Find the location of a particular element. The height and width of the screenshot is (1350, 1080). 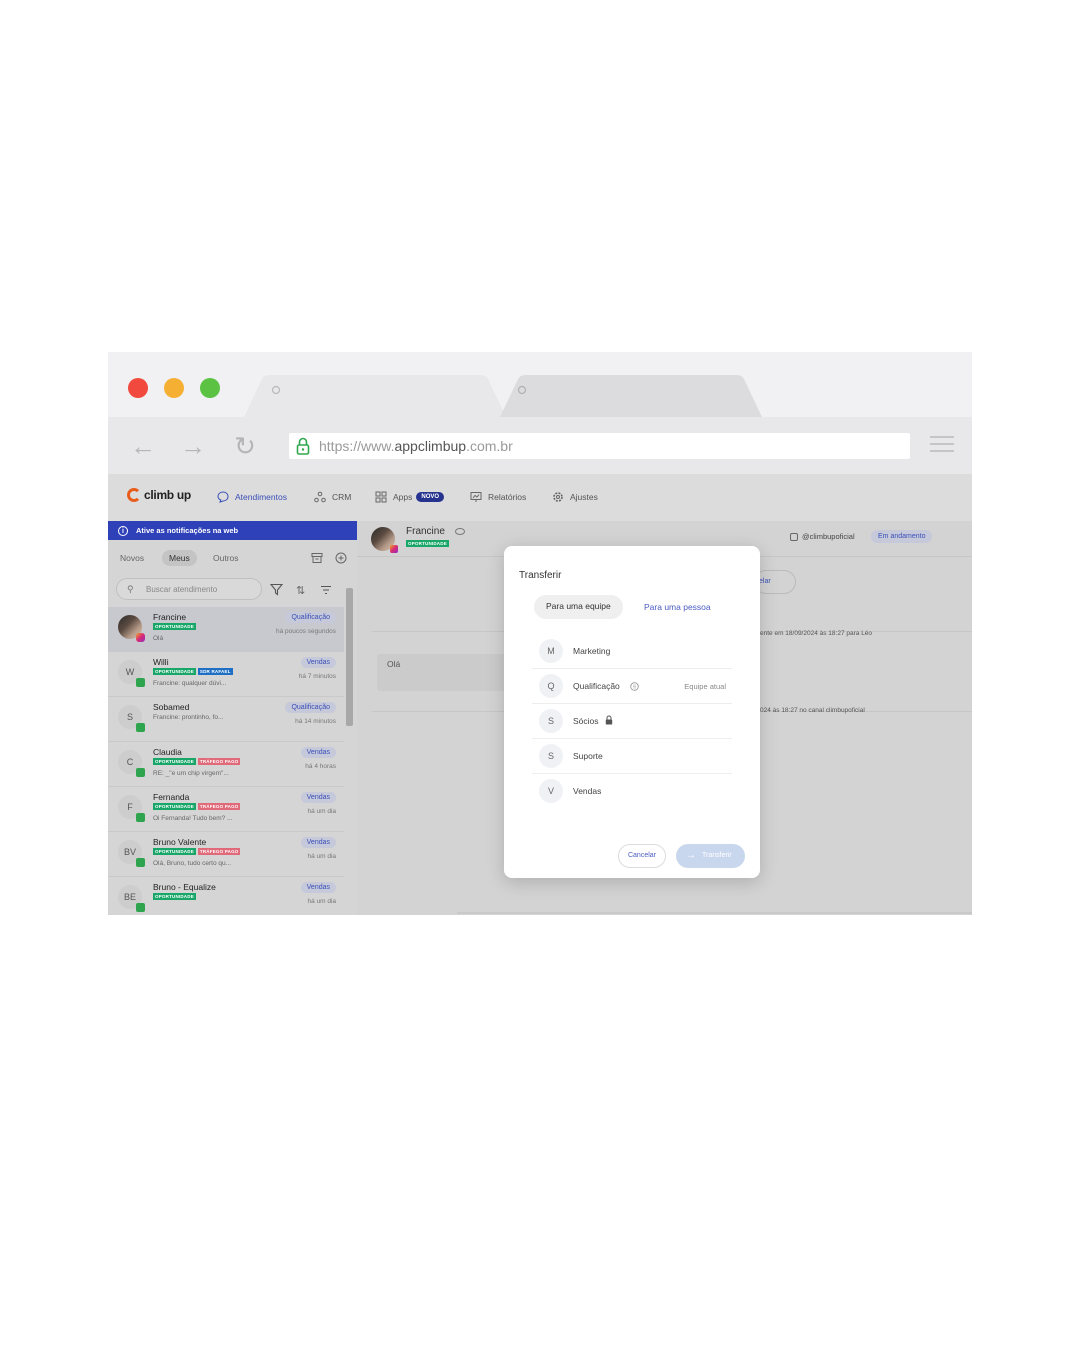

reload-button: ↻ is located at coordinates (245, 446).